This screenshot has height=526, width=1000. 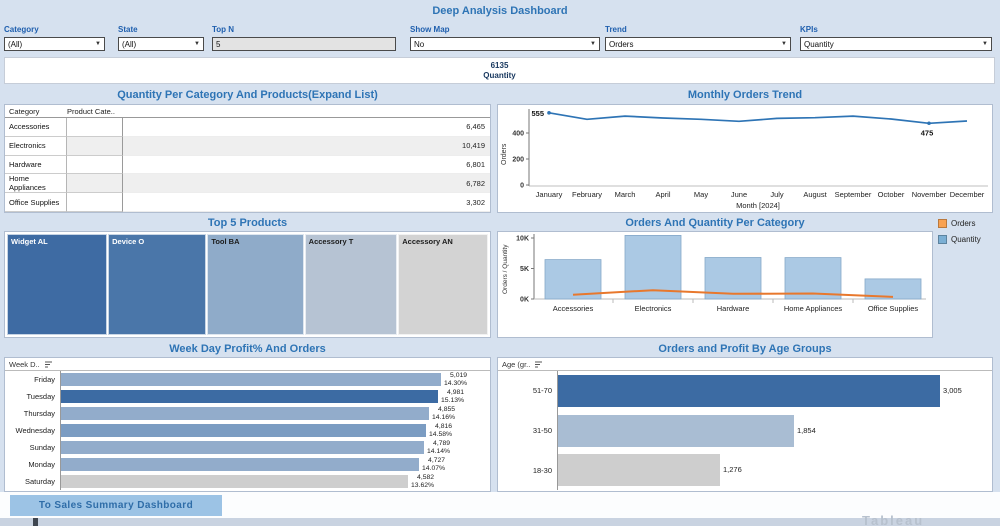 What do you see at coordinates (777, 194) in the screenshot?
I see `svg-text: July` at bounding box center [777, 194].